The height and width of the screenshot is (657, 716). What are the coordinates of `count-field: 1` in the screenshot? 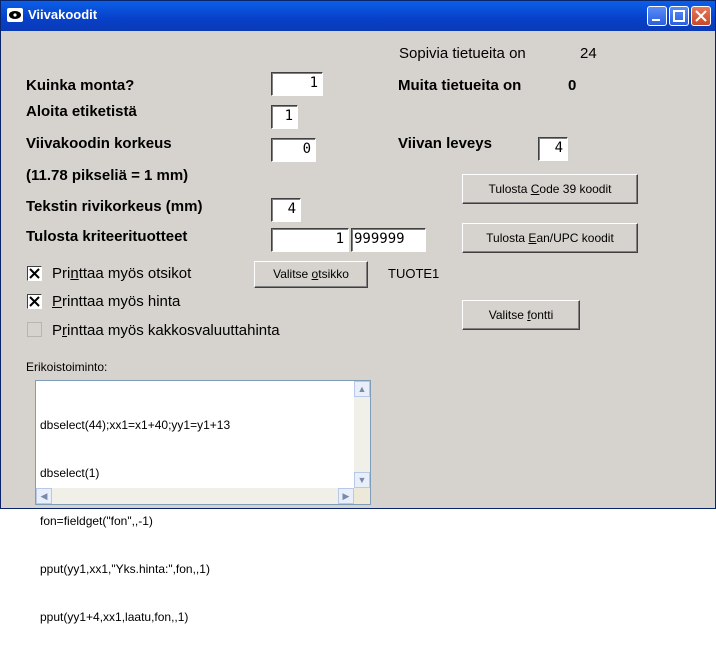 It's located at (297, 84).